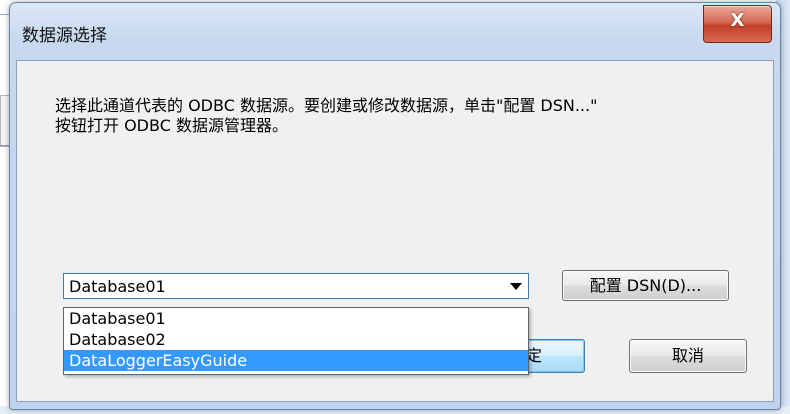 Image resolution: width=790 pixels, height=414 pixels. What do you see at coordinates (117, 286) in the screenshot?
I see `datasource-selected-value: Database01` at bounding box center [117, 286].